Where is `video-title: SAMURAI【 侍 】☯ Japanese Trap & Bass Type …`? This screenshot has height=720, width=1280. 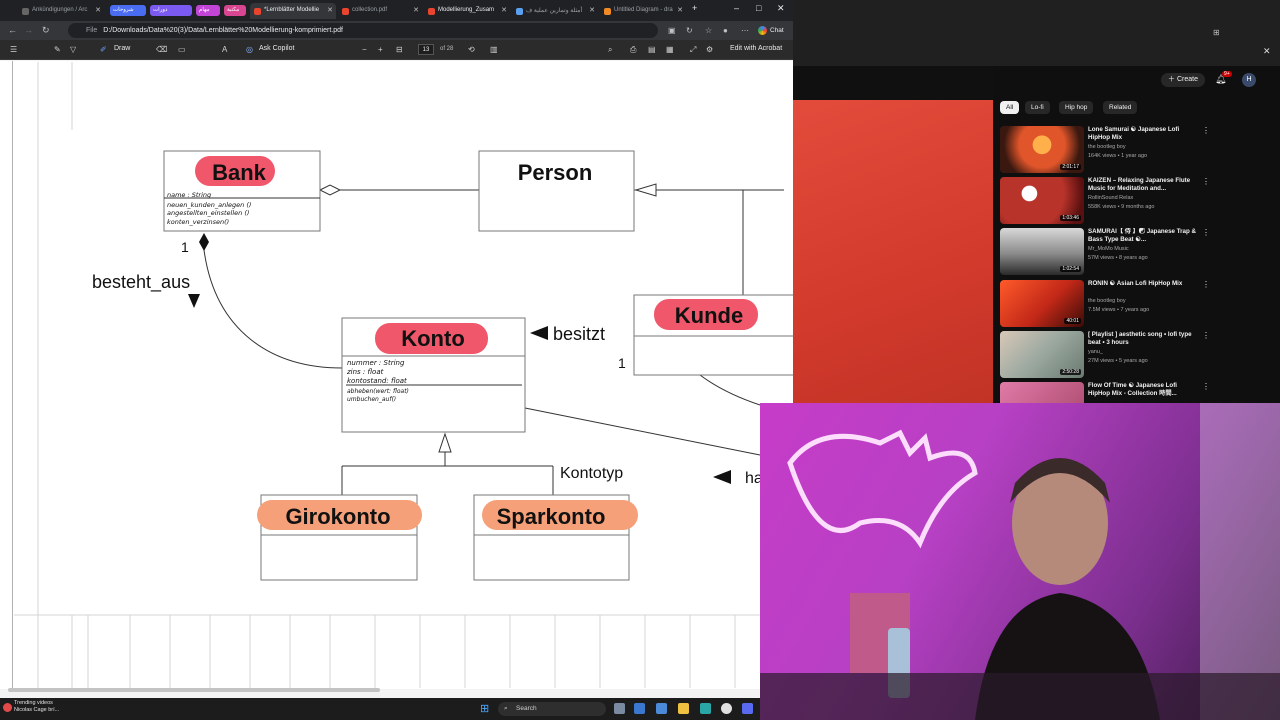
video-title: SAMURAI【 侍 】☯ Japanese Trap & Bass Type … is located at coordinates (1142, 236).